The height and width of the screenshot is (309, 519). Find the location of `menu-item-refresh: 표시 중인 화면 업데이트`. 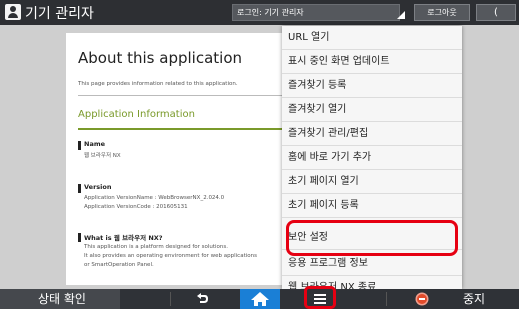

menu-item-refresh: 표시 중인 화면 업데이트 is located at coordinates (372, 62).